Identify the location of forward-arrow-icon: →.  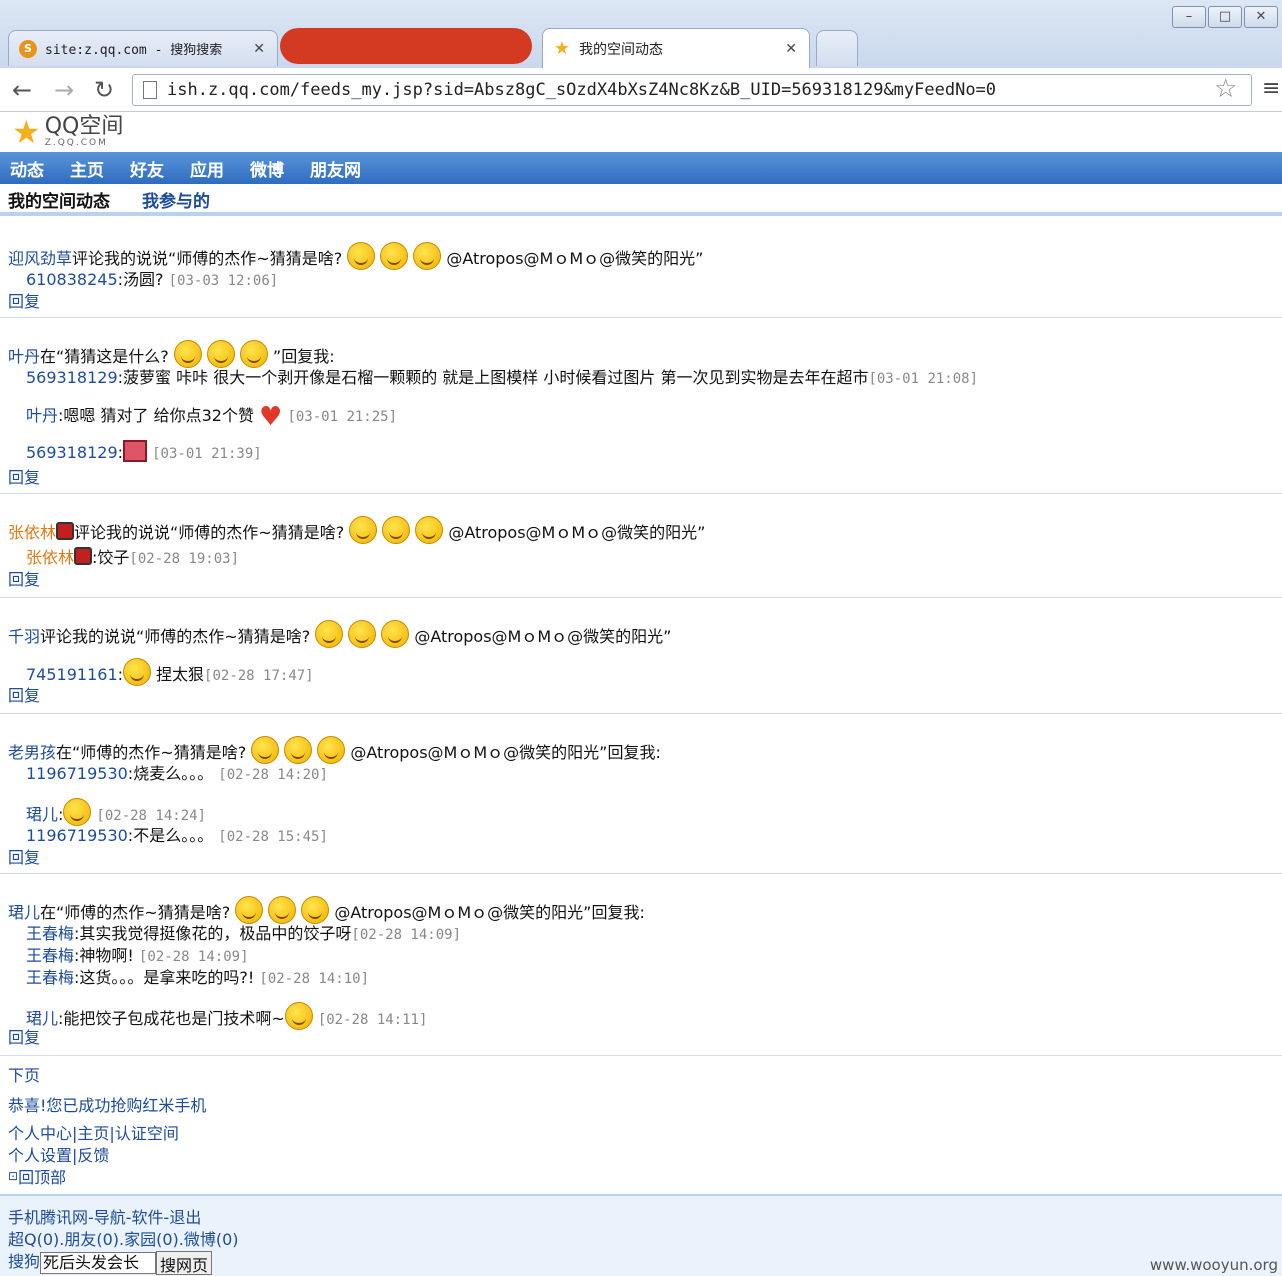
(64, 90).